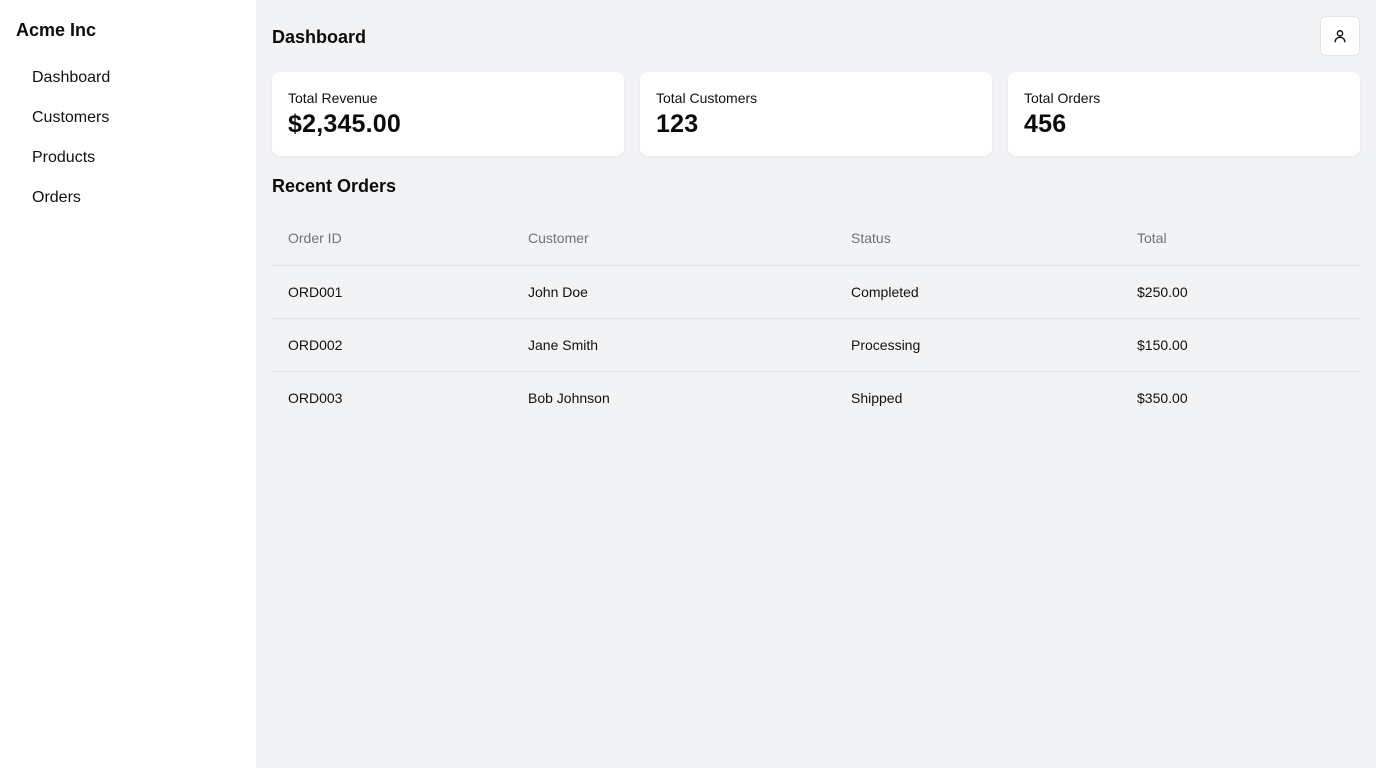 This screenshot has width=1376, height=768. What do you see at coordinates (448, 114) in the screenshot?
I see `stat-card-revenue: Total Revenue $2,345.00` at bounding box center [448, 114].